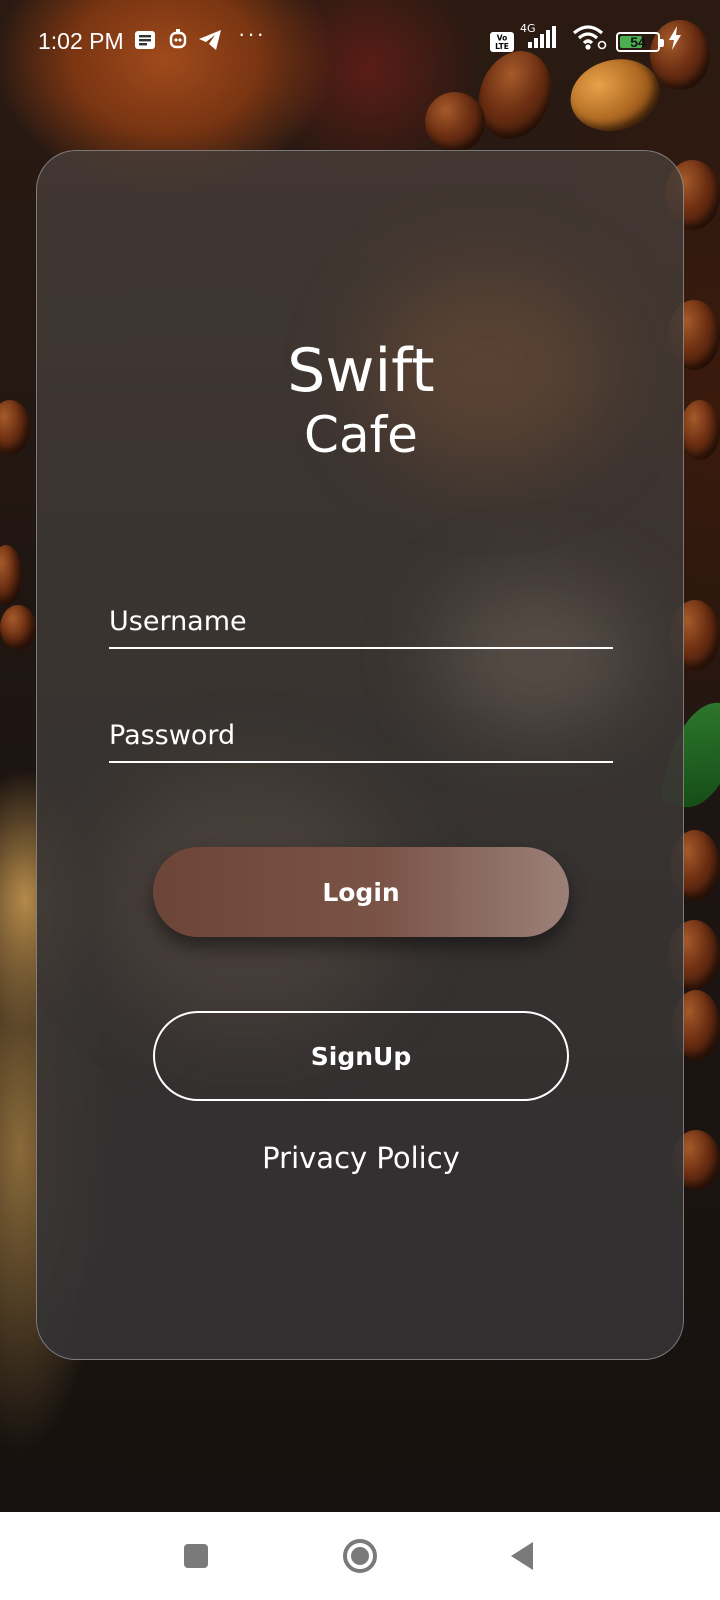  I want to click on home-button, so click(360, 1556).